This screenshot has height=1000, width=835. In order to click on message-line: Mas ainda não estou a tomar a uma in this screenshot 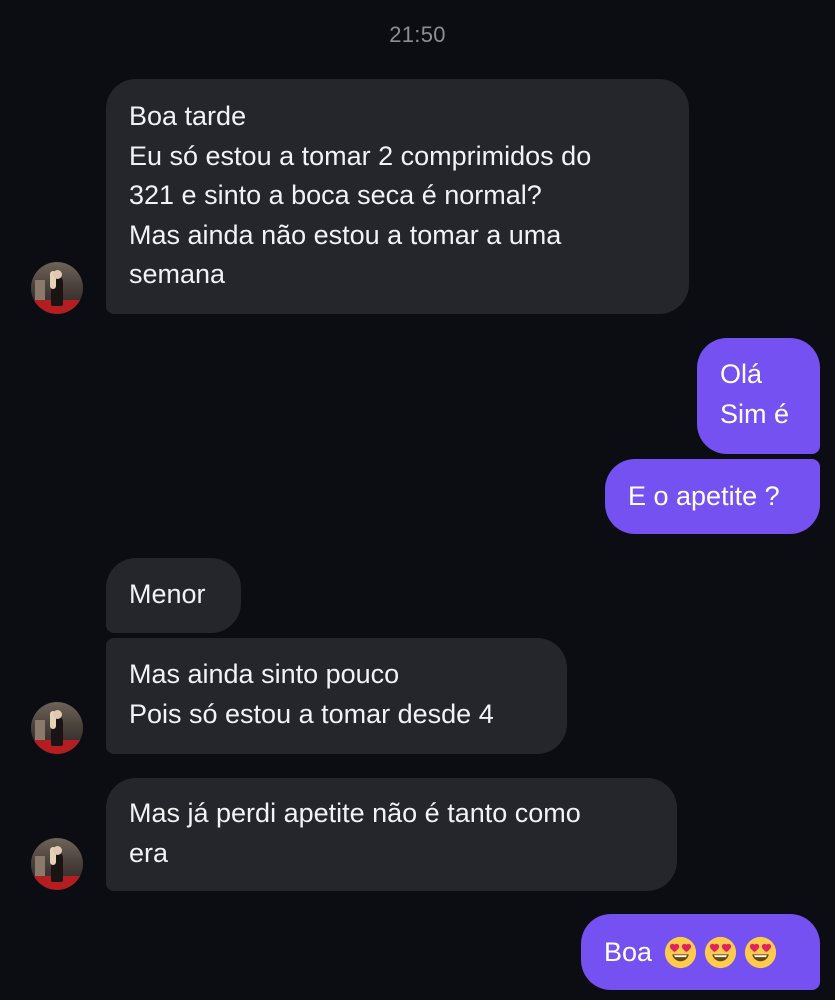, I will do `click(345, 234)`.